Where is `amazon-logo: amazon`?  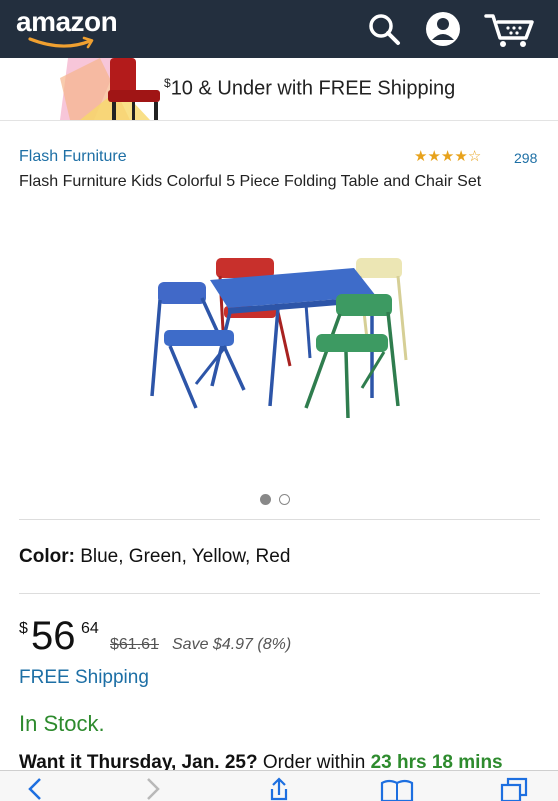
amazon-logo: amazon is located at coordinates (67, 22).